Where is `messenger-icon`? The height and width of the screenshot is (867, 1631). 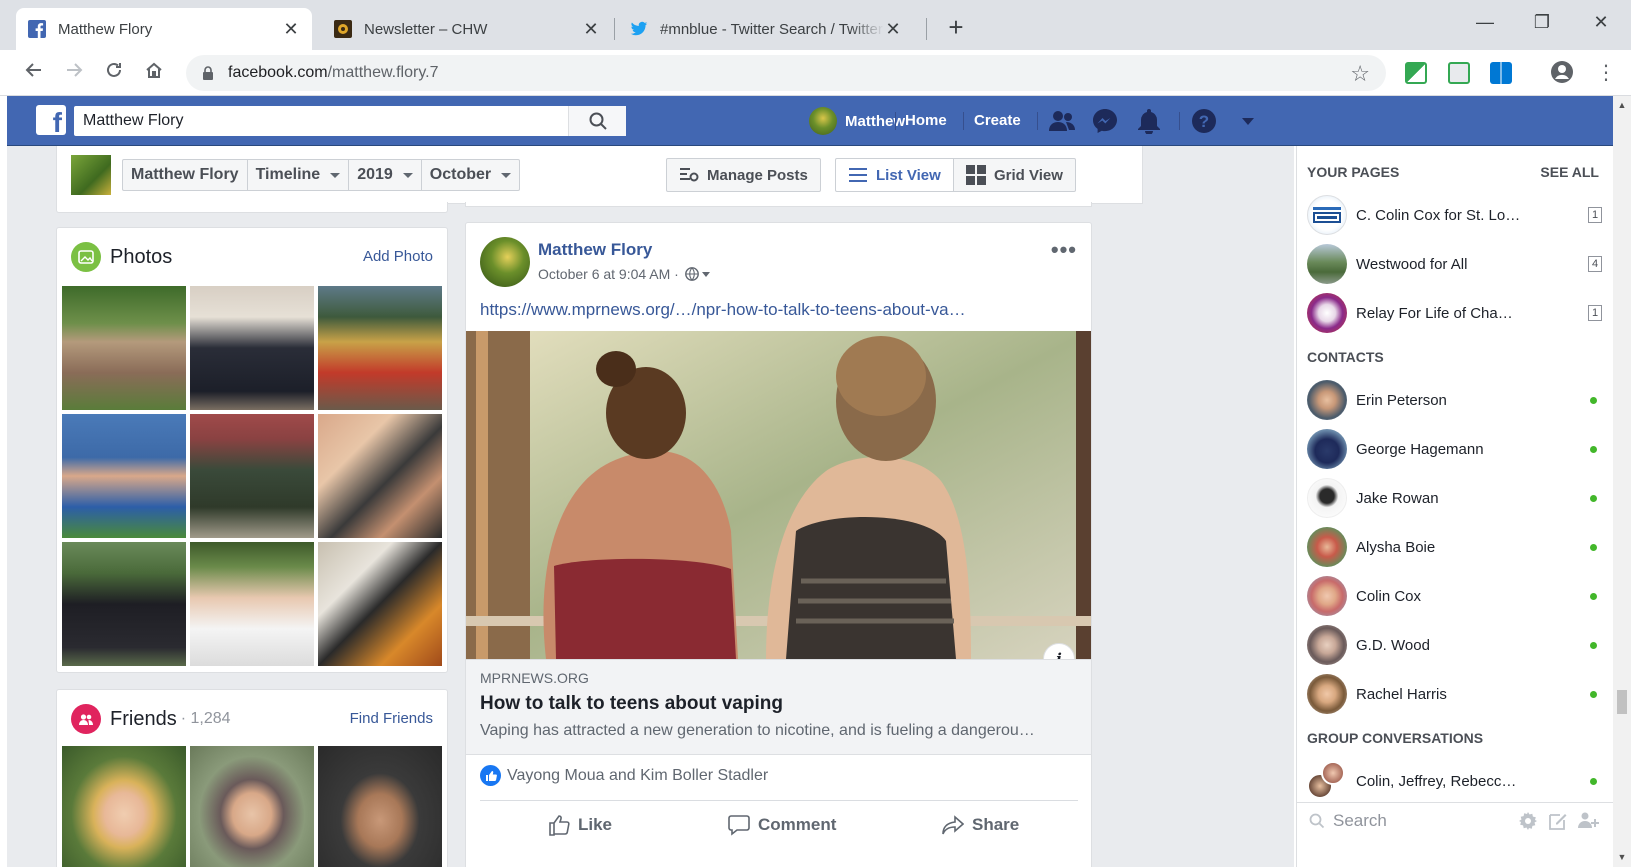 messenger-icon is located at coordinates (1105, 121).